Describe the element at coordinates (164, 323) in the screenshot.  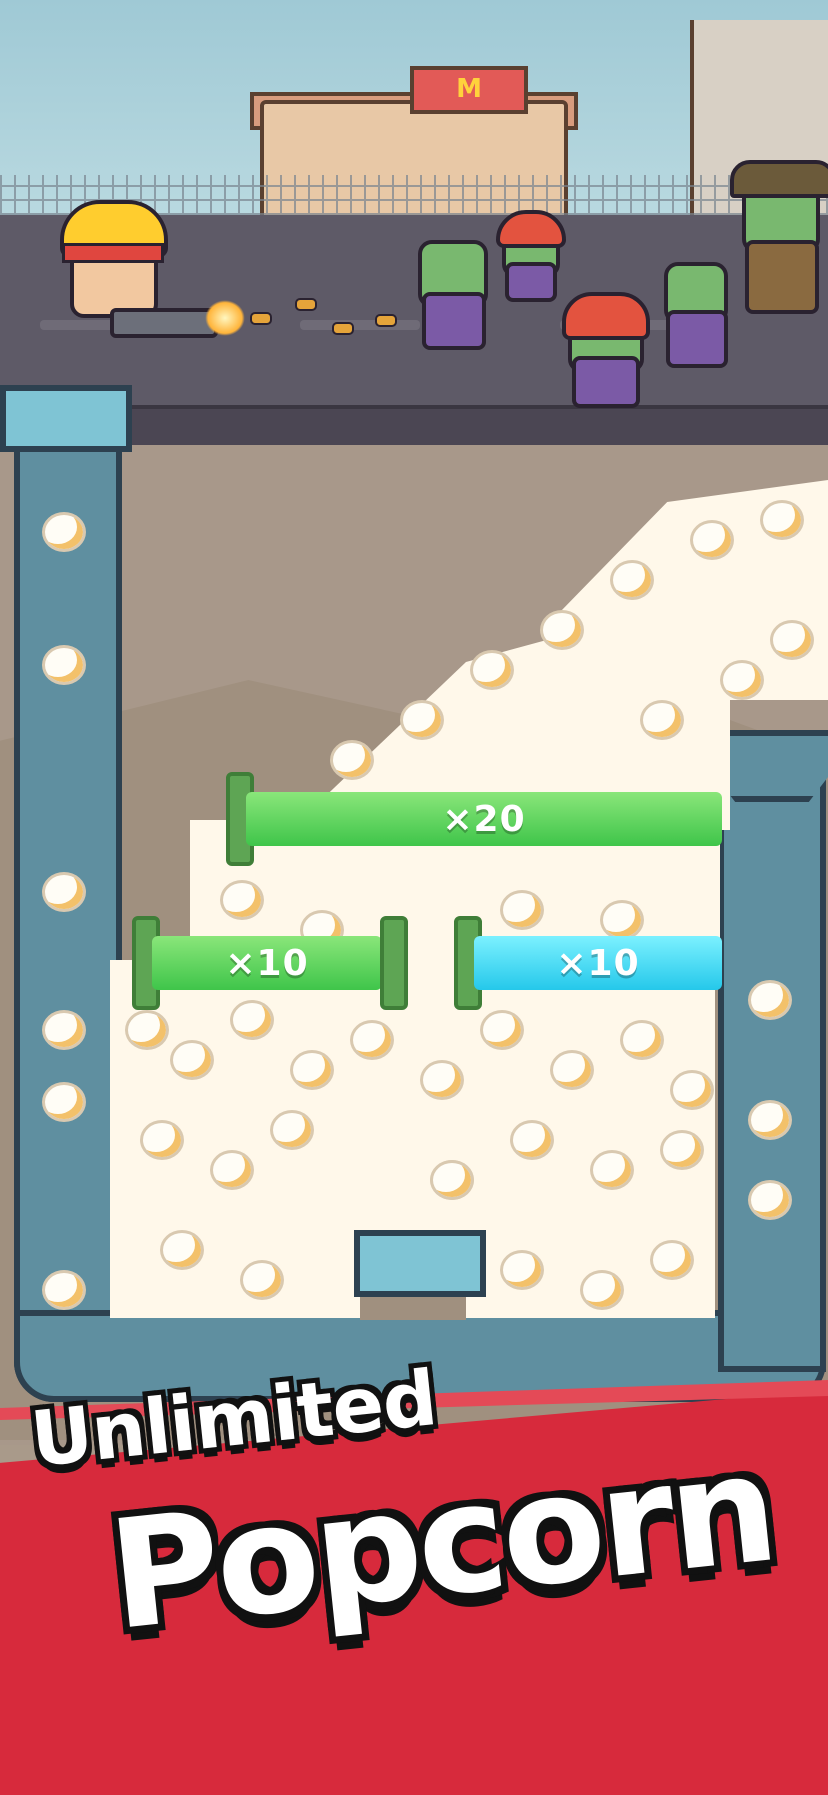
I see `minigun` at that location.